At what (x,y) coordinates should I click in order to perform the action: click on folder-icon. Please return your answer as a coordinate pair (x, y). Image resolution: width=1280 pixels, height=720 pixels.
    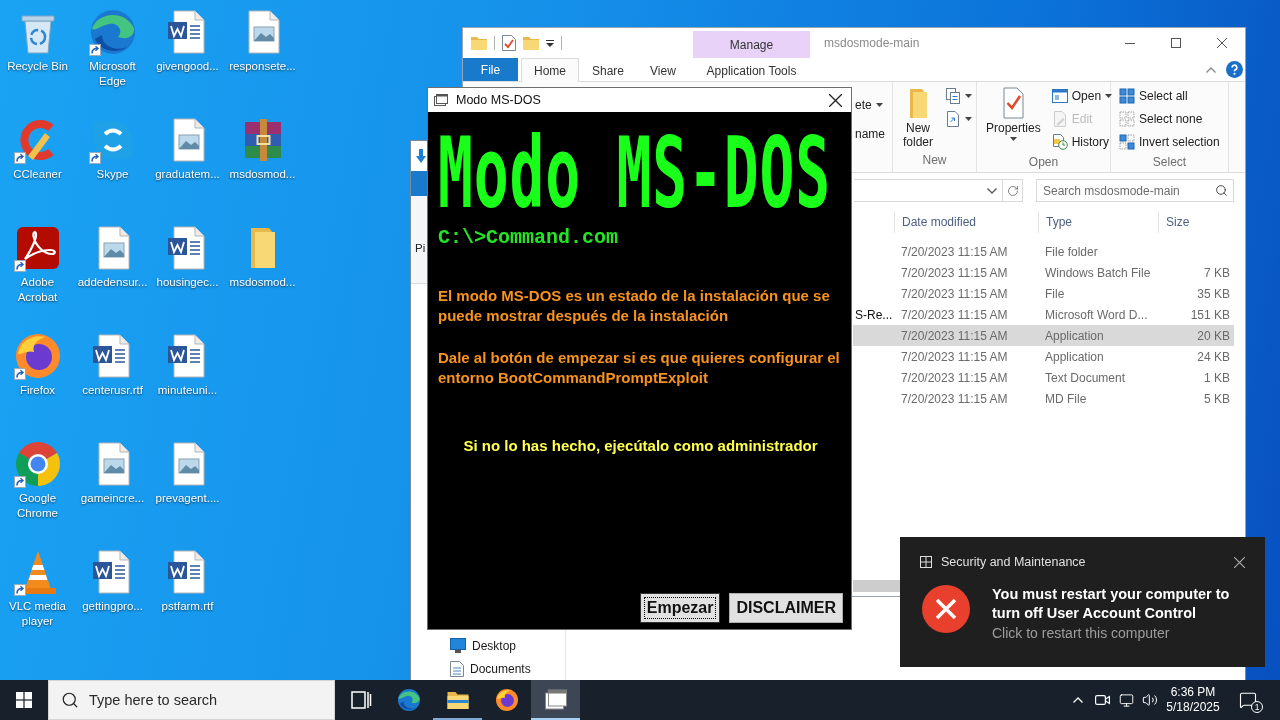
    Looking at the image, I should click on (479, 43).